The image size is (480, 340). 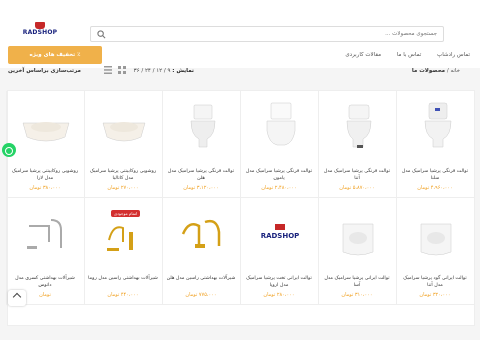 I want to click on breadcrumb-current: محصولات ما, so click(x=428, y=71).